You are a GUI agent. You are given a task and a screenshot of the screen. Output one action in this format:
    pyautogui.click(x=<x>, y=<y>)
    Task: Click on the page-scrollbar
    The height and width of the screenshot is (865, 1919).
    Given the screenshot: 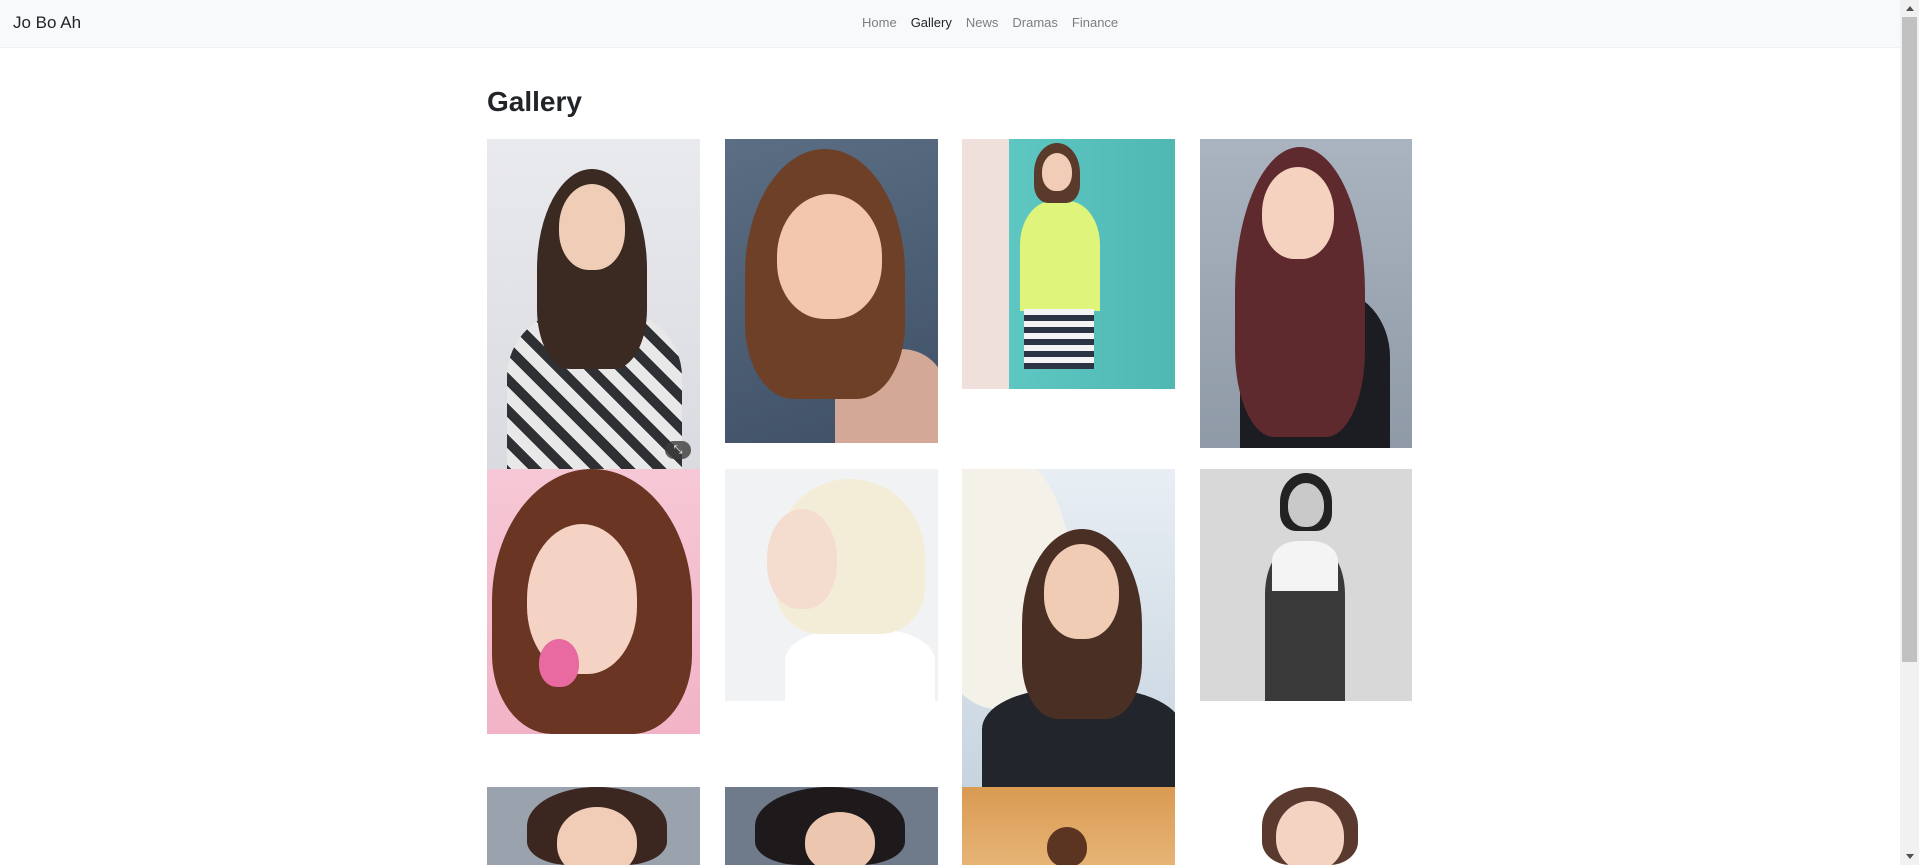 What is the action you would take?
    pyautogui.click(x=1909, y=432)
    